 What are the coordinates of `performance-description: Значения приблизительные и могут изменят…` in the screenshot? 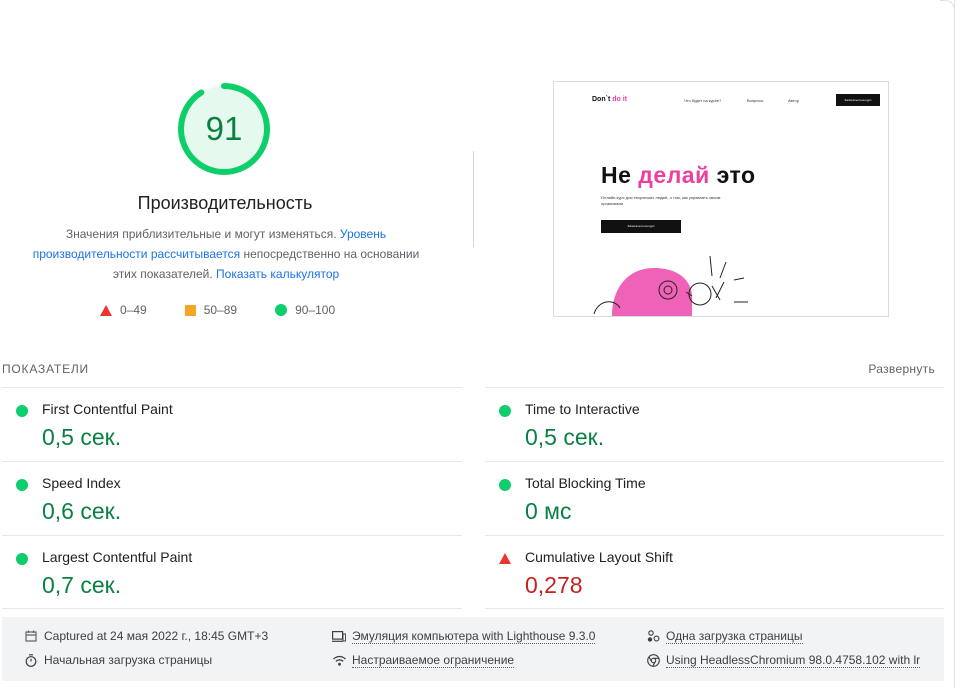 It's located at (226, 254).